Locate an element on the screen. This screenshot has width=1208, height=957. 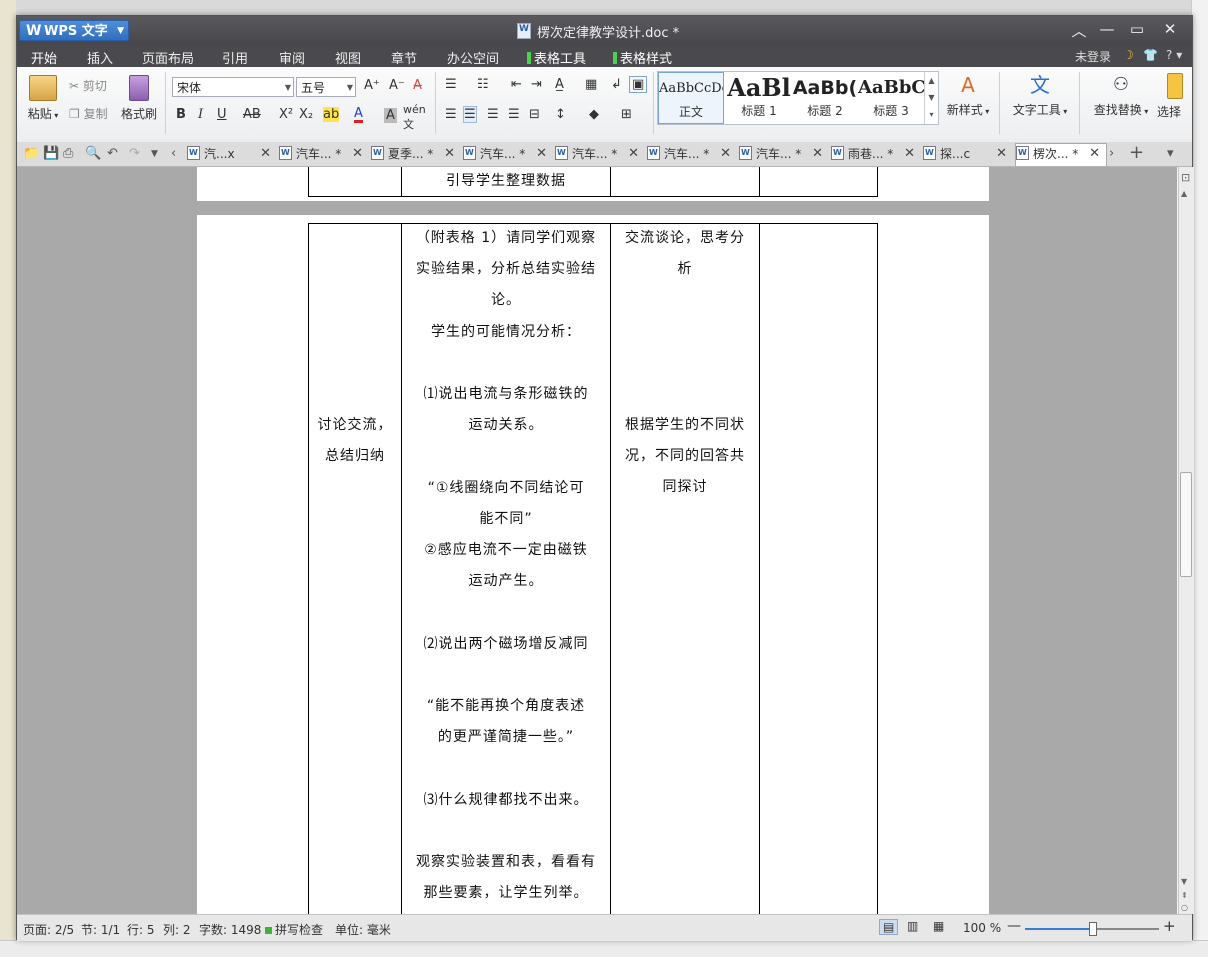
shirt-icon: 👕 is located at coordinates (1150, 55).